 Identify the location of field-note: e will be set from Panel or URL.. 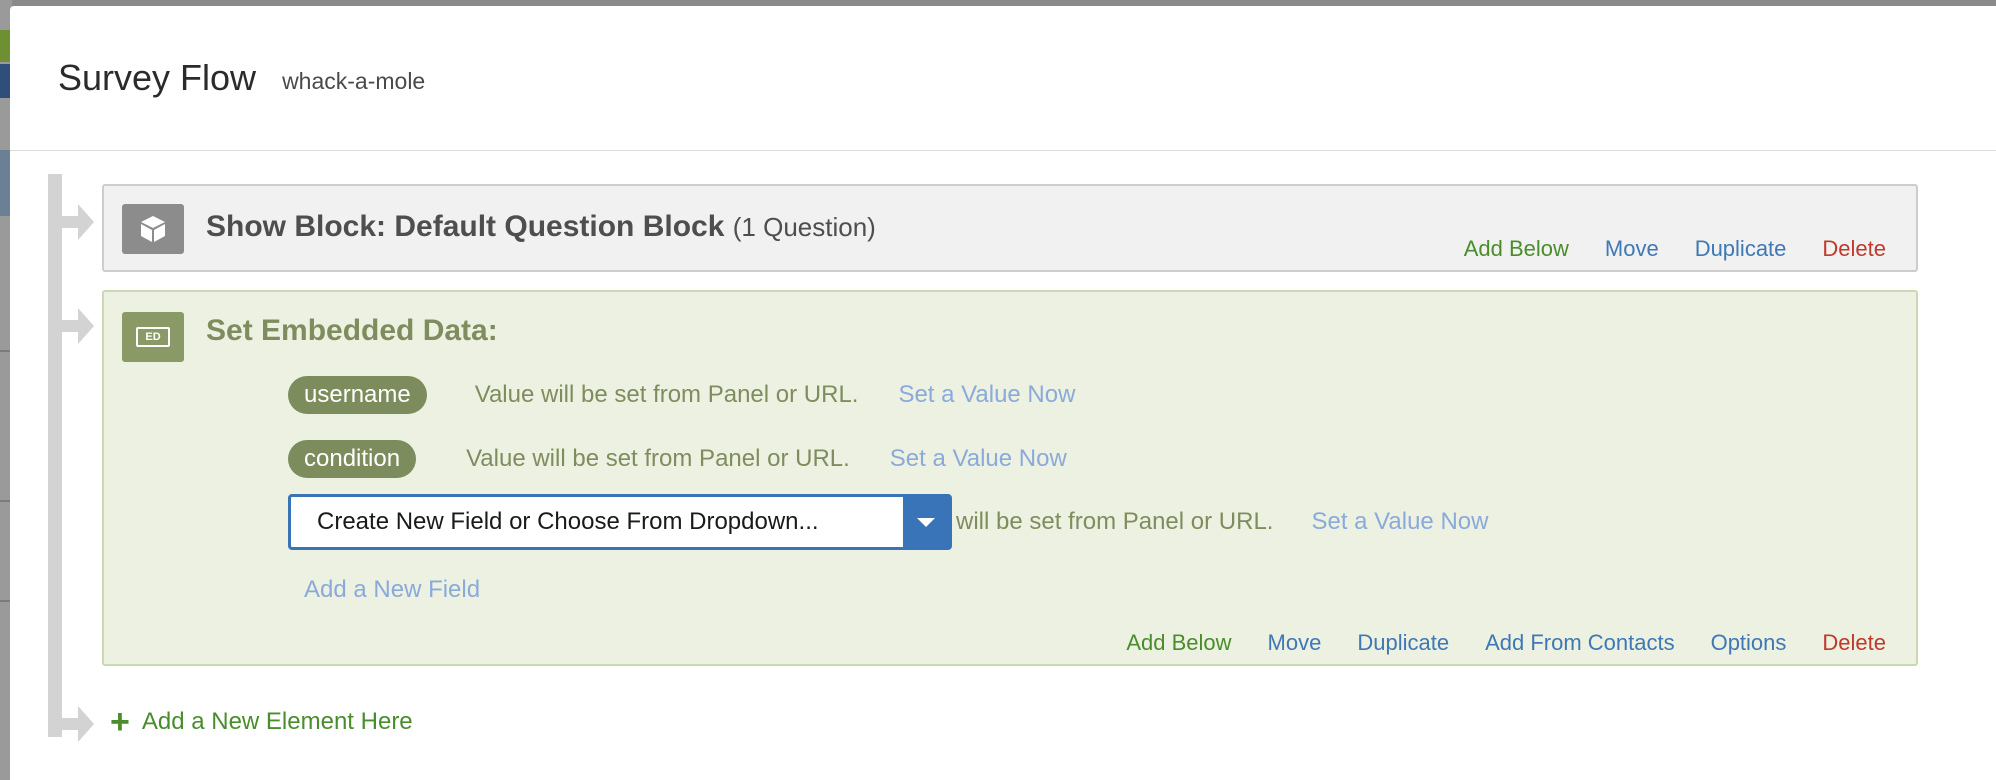
(1105, 521).